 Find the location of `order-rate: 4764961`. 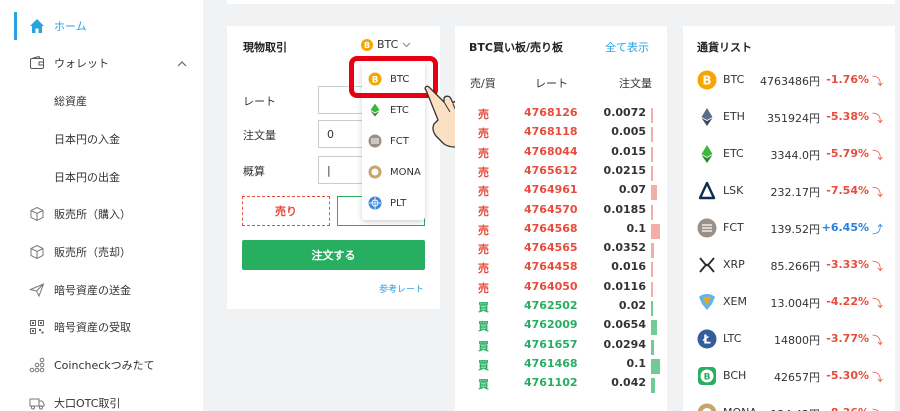

order-rate: 4764961 is located at coordinates (551, 190).